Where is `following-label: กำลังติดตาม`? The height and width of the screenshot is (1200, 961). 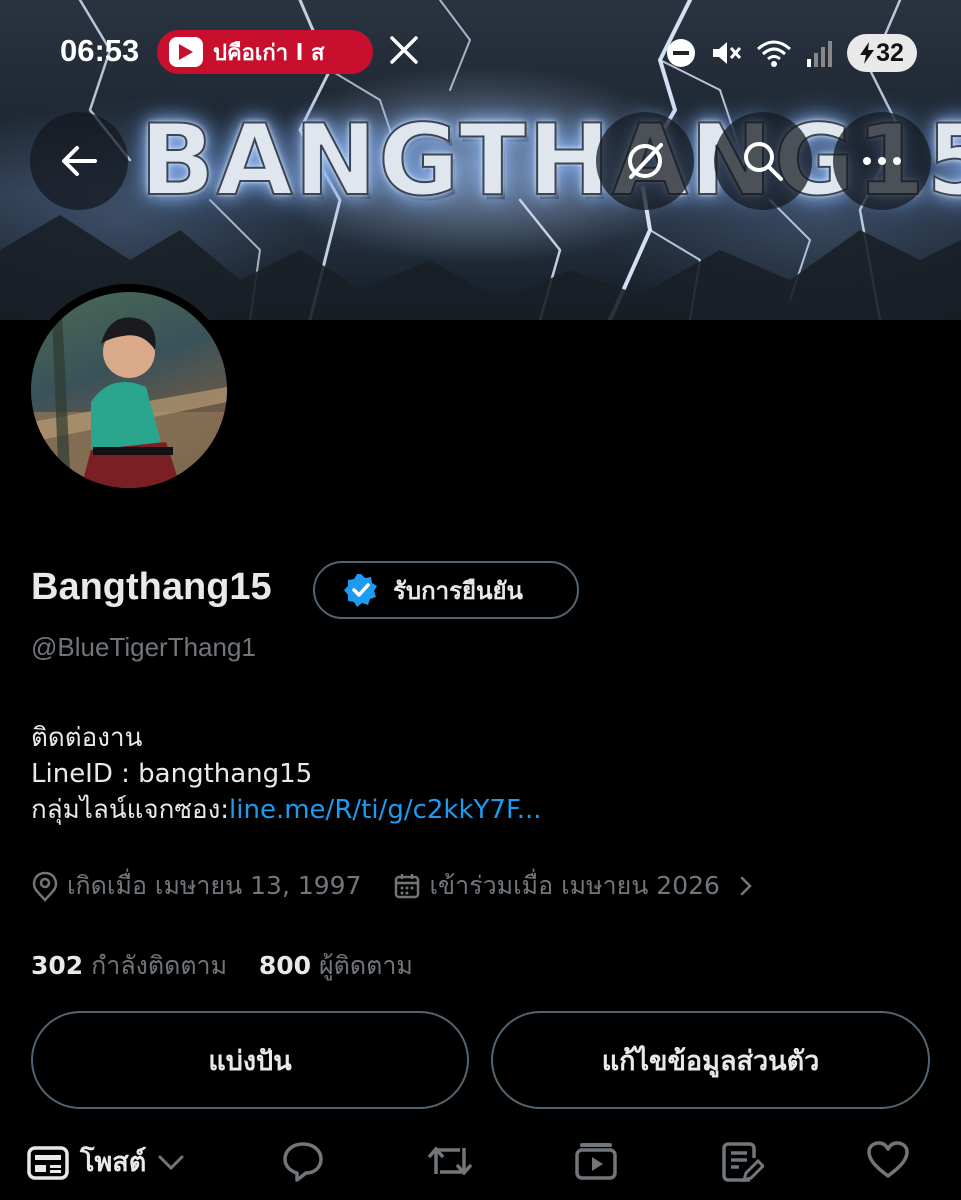
following-label: กำลังติดตาม is located at coordinates (159, 965).